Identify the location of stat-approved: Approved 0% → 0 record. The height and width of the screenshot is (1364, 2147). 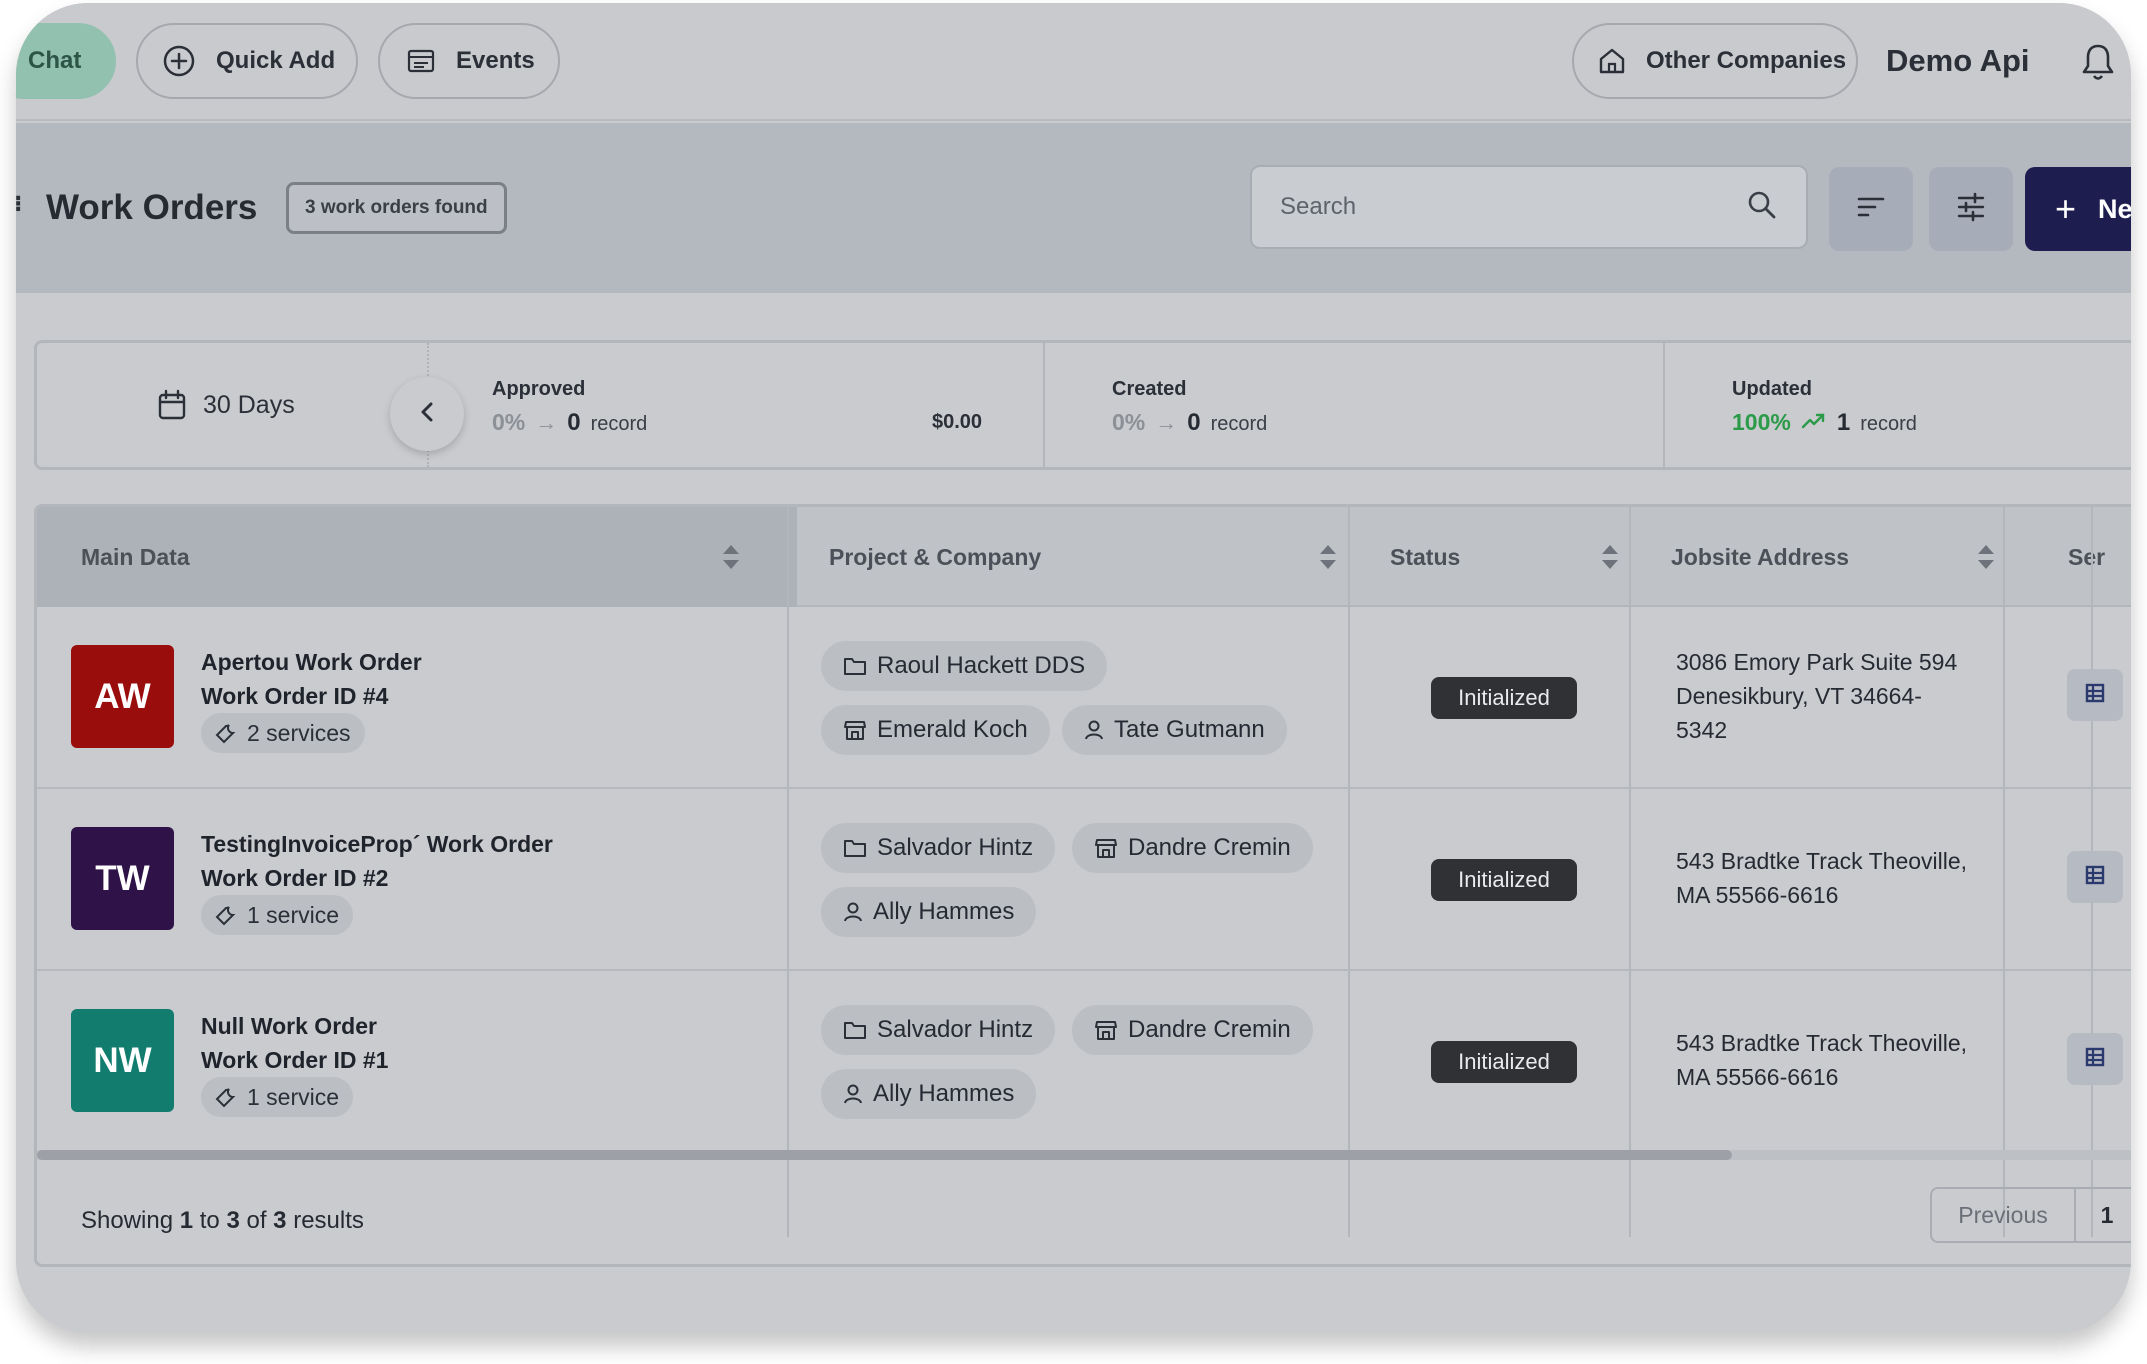
(569, 407).